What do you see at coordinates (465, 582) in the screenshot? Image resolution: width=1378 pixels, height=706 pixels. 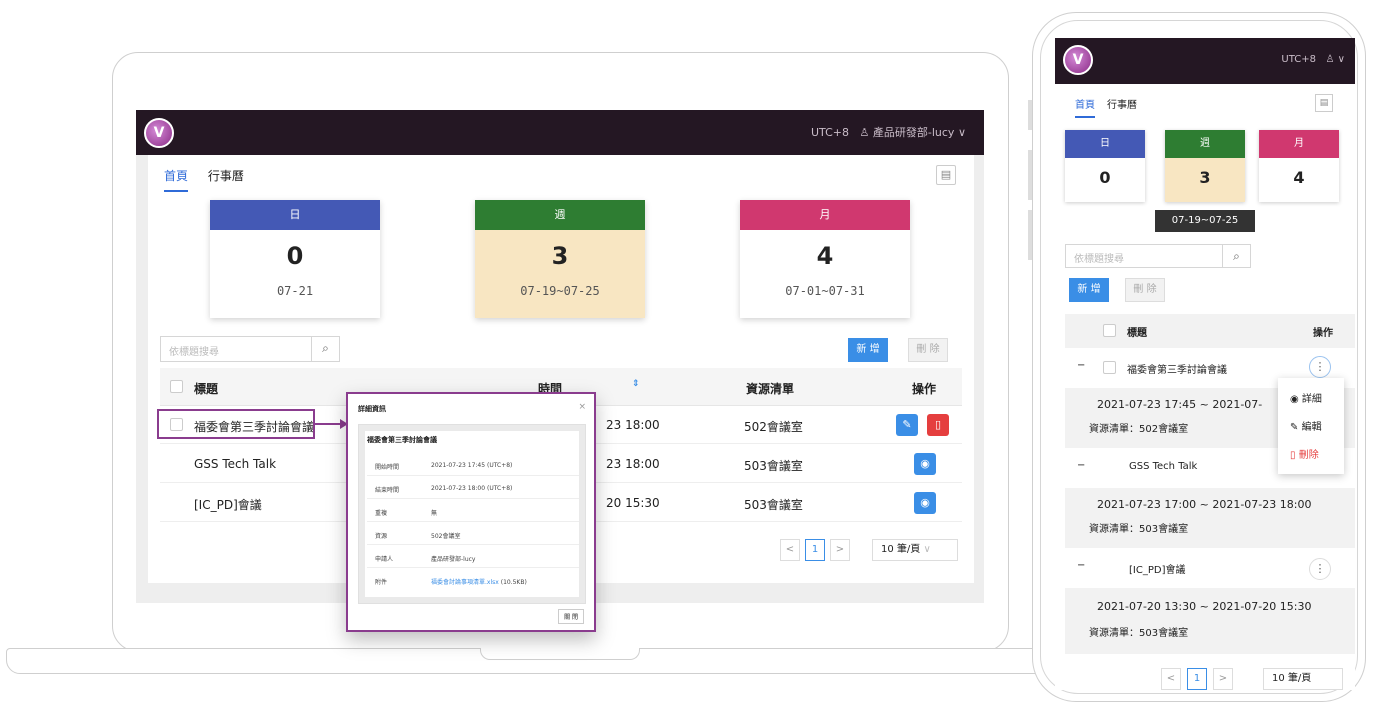 I see `attachment-name: 福委會討論事項清單.xlsx` at bounding box center [465, 582].